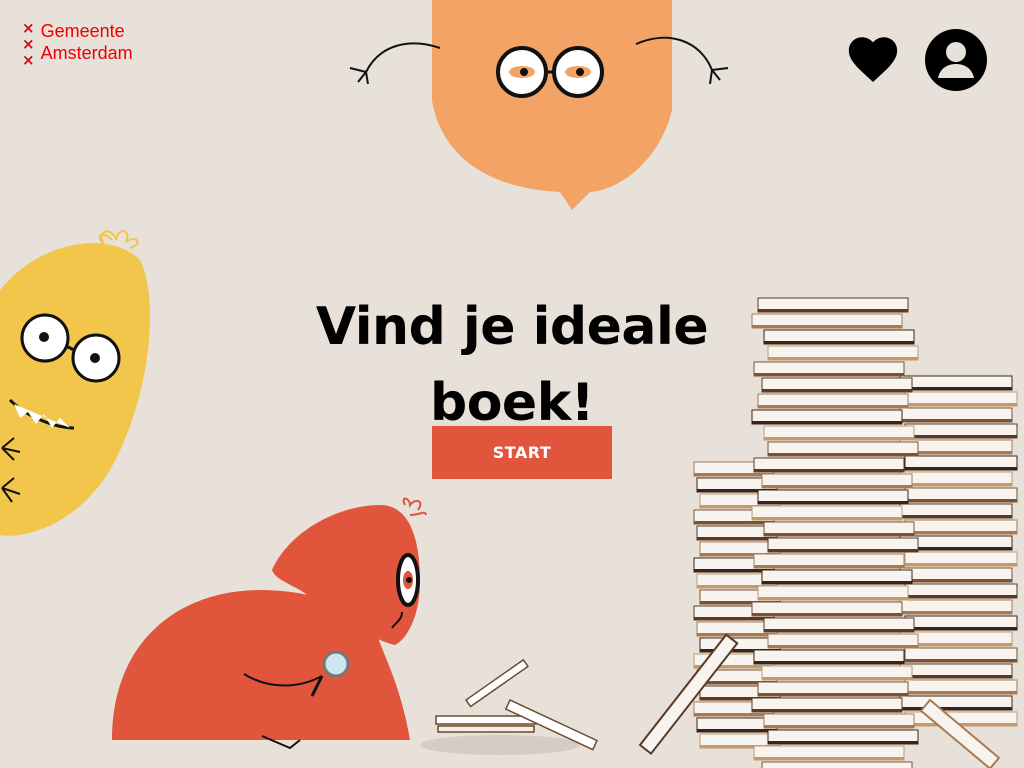  I want to click on logo-line-1: Gemeente, so click(82, 31).